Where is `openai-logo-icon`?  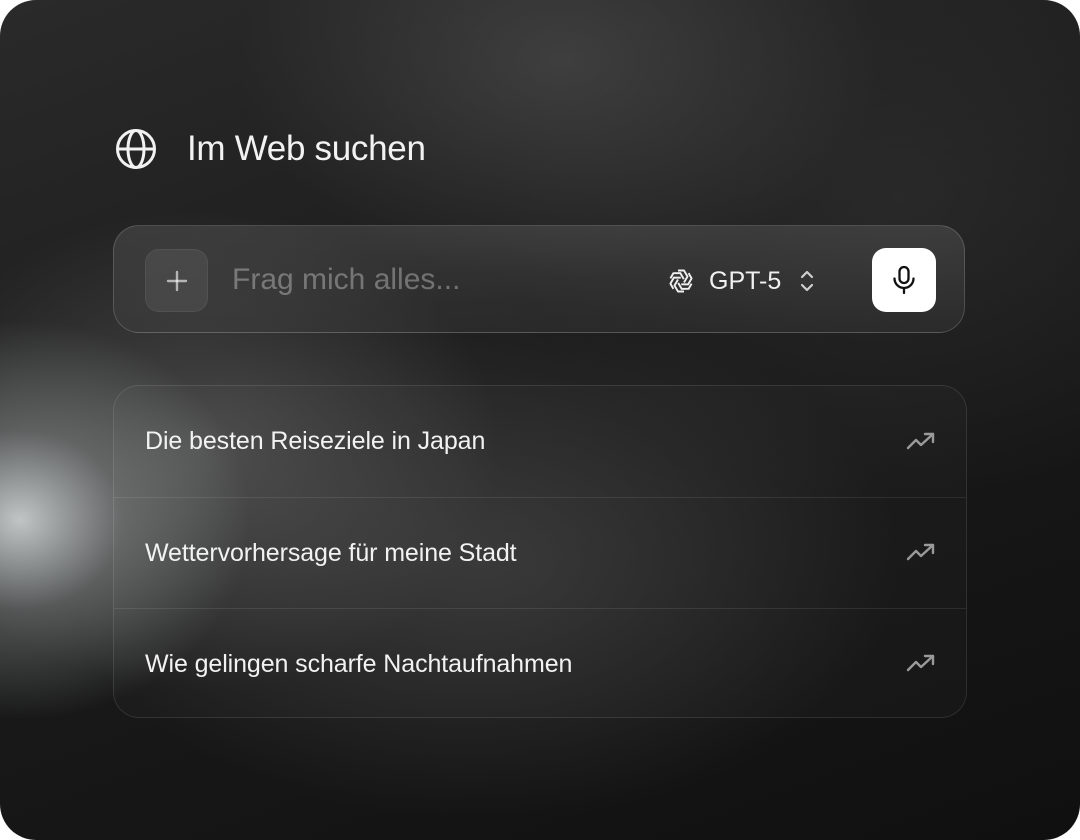 openai-logo-icon is located at coordinates (681, 281).